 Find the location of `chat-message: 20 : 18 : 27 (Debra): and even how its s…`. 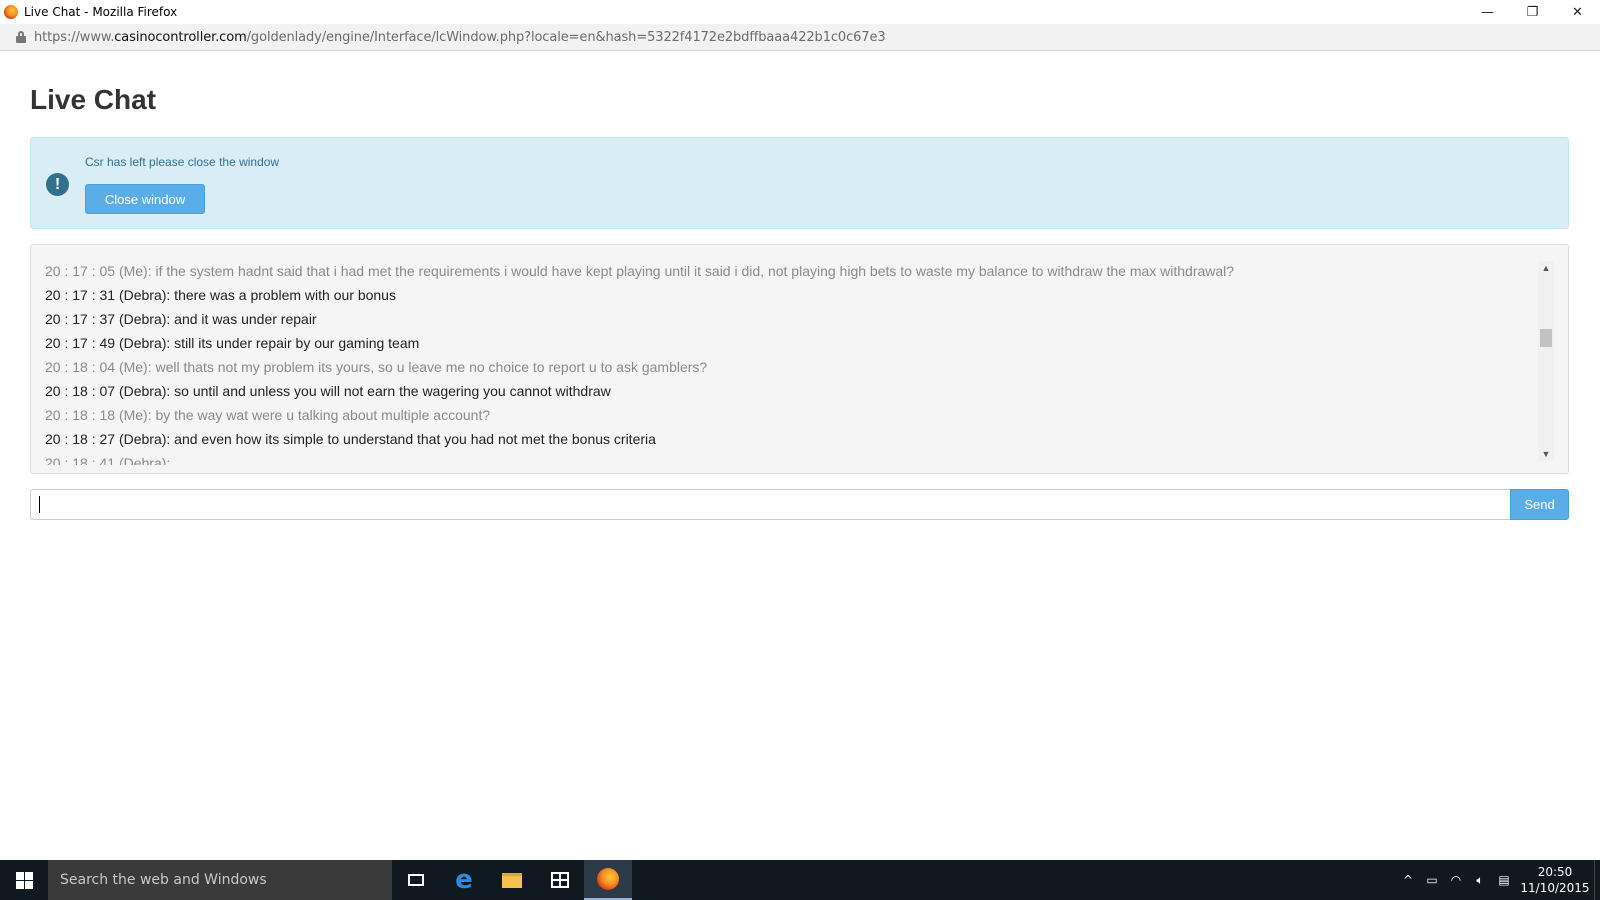

chat-message: 20 : 18 : 27 (Debra): and even how its s… is located at coordinates (350, 439).